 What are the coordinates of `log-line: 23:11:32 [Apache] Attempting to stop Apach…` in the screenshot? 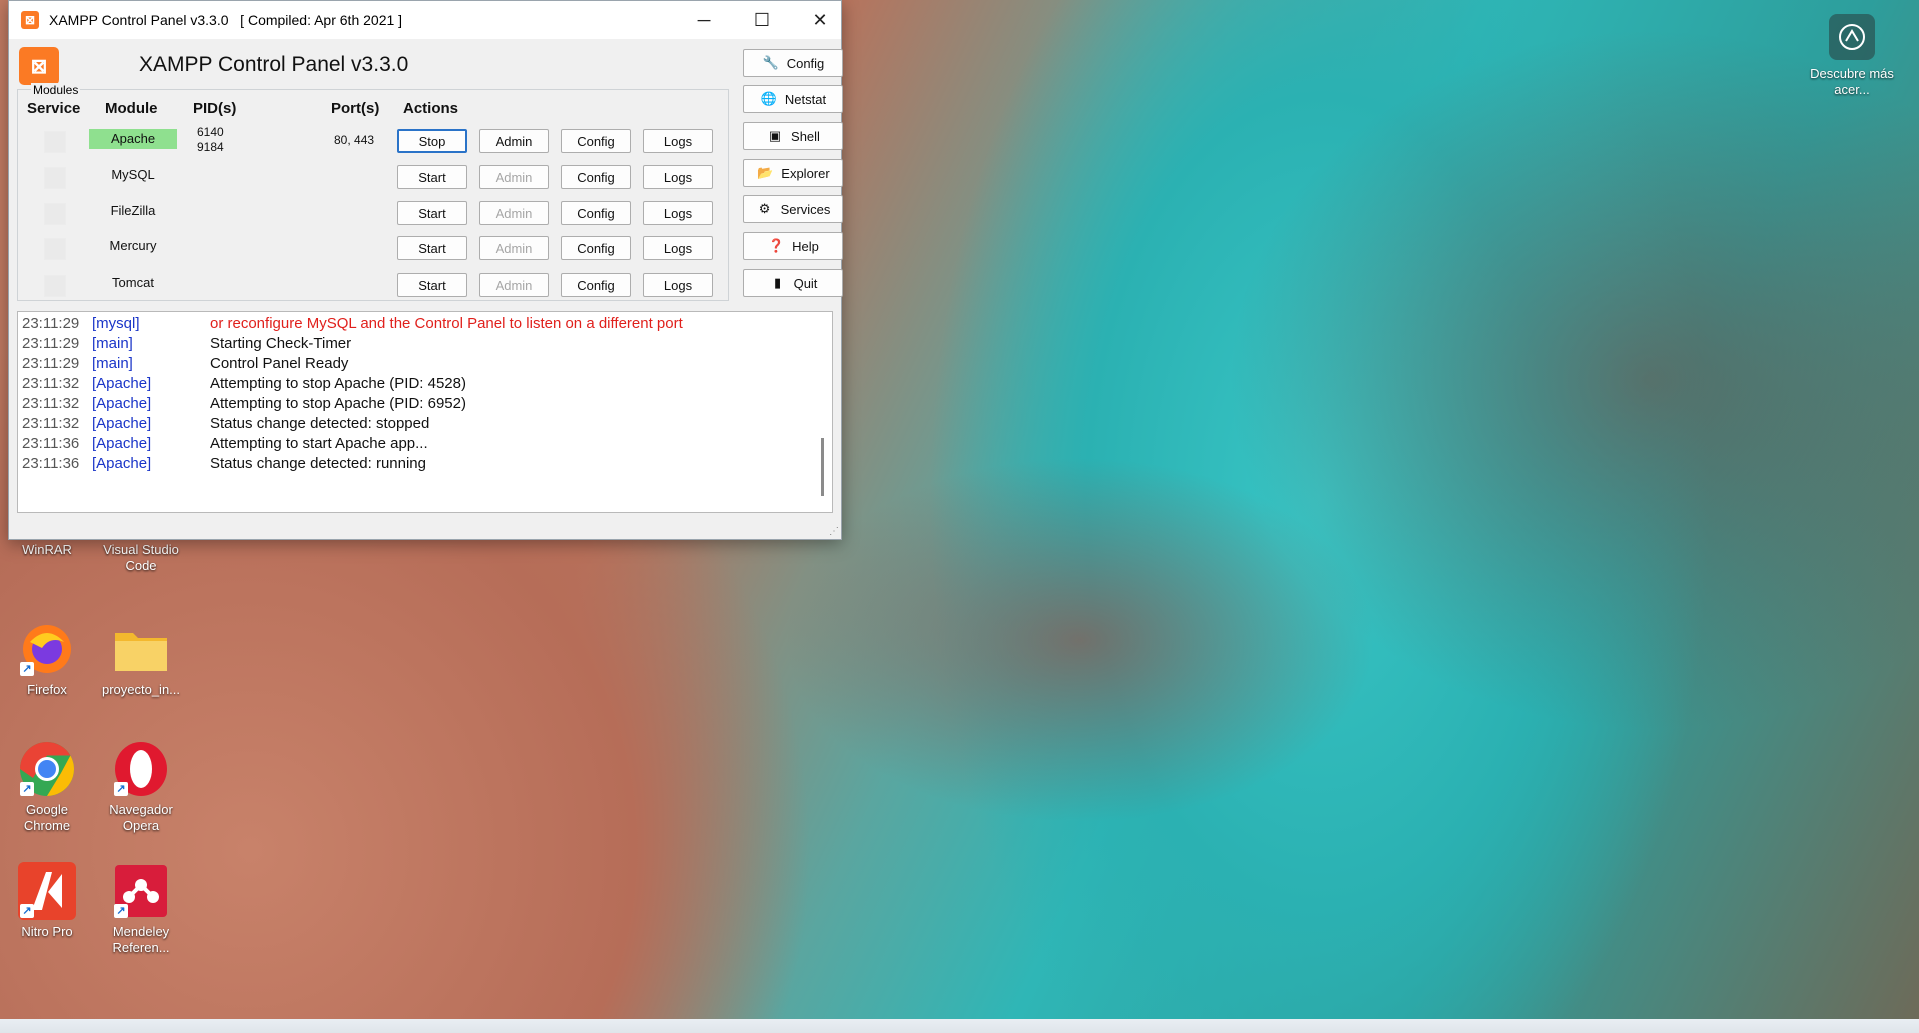 It's located at (425, 404).